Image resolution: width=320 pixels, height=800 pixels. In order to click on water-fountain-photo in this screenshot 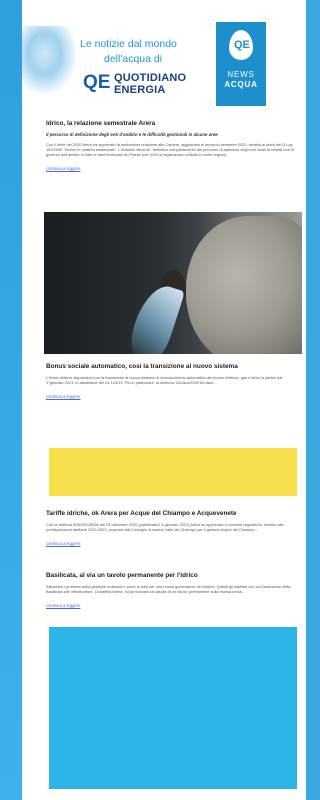, I will do `click(173, 283)`.